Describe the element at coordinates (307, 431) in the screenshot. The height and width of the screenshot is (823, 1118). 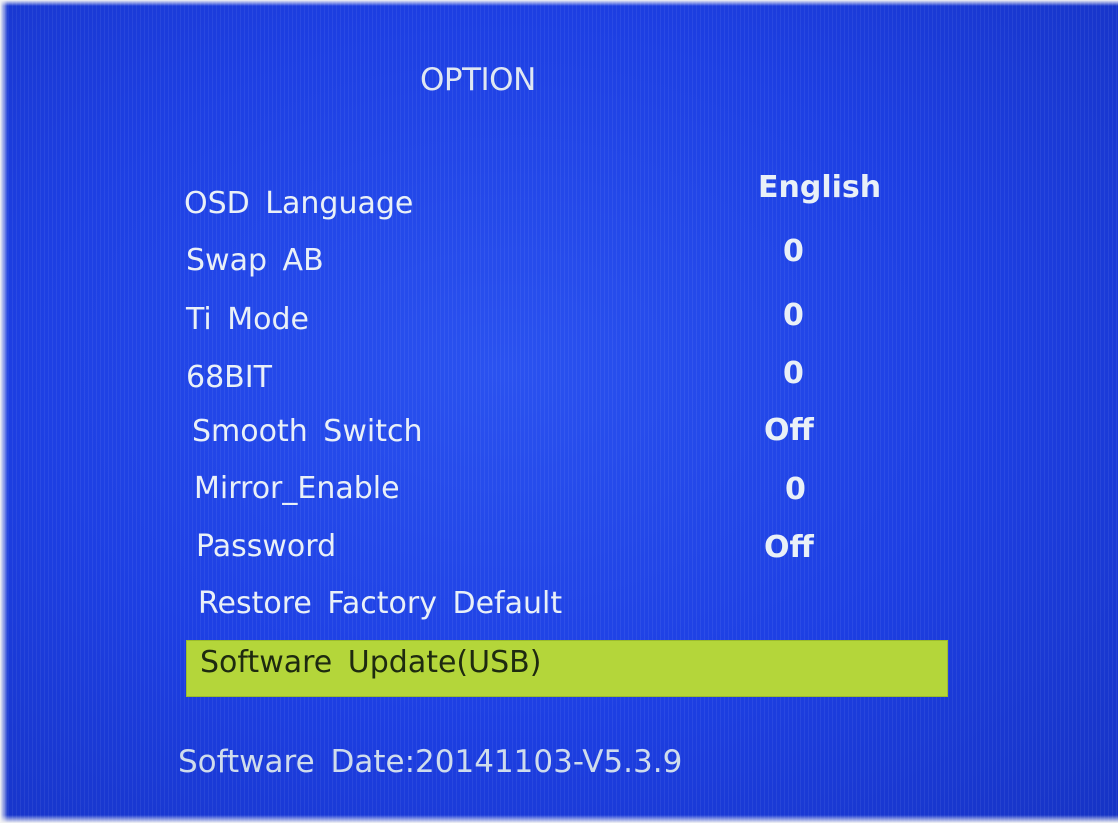
I see `menu-item-smooth-switch: Smooth Switch` at that location.